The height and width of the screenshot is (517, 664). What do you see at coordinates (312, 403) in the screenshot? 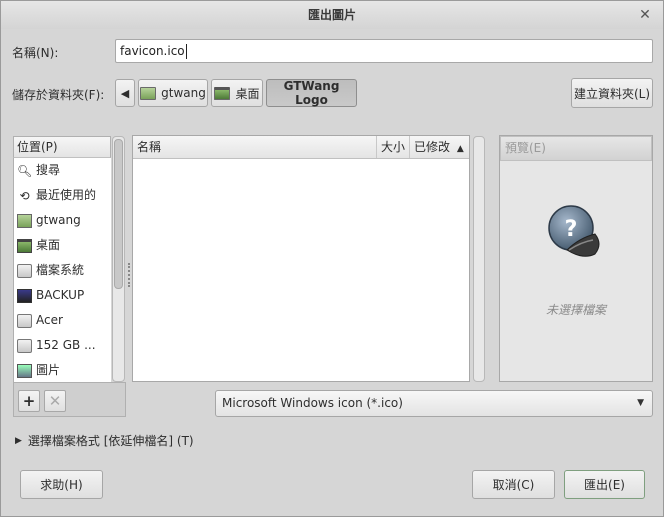
I see `file-type-value: Microsoft Windows icon (*.ico)` at bounding box center [312, 403].